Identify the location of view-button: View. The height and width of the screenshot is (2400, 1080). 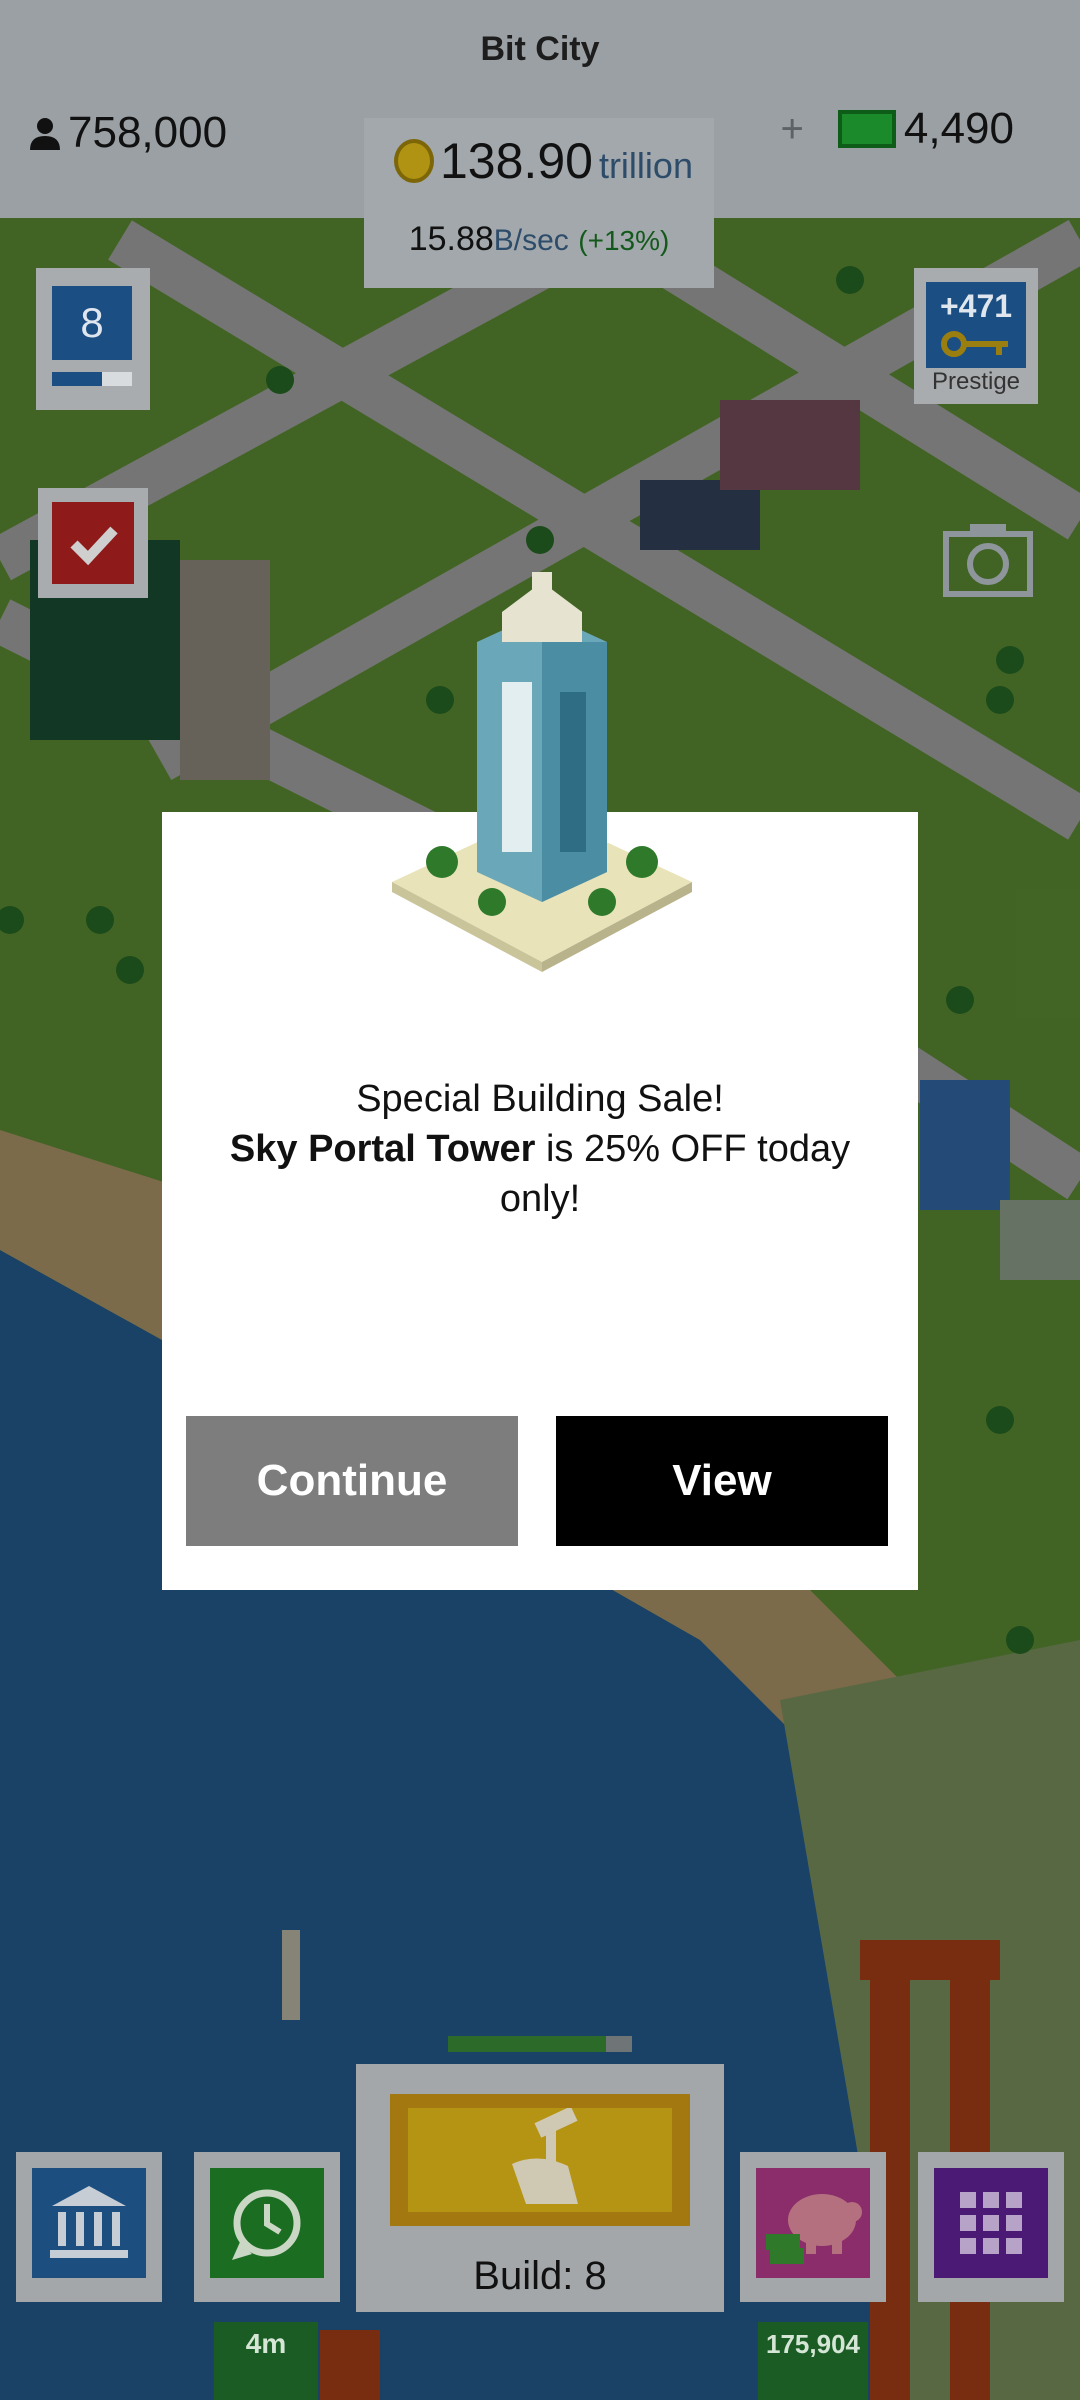
(722, 1481).